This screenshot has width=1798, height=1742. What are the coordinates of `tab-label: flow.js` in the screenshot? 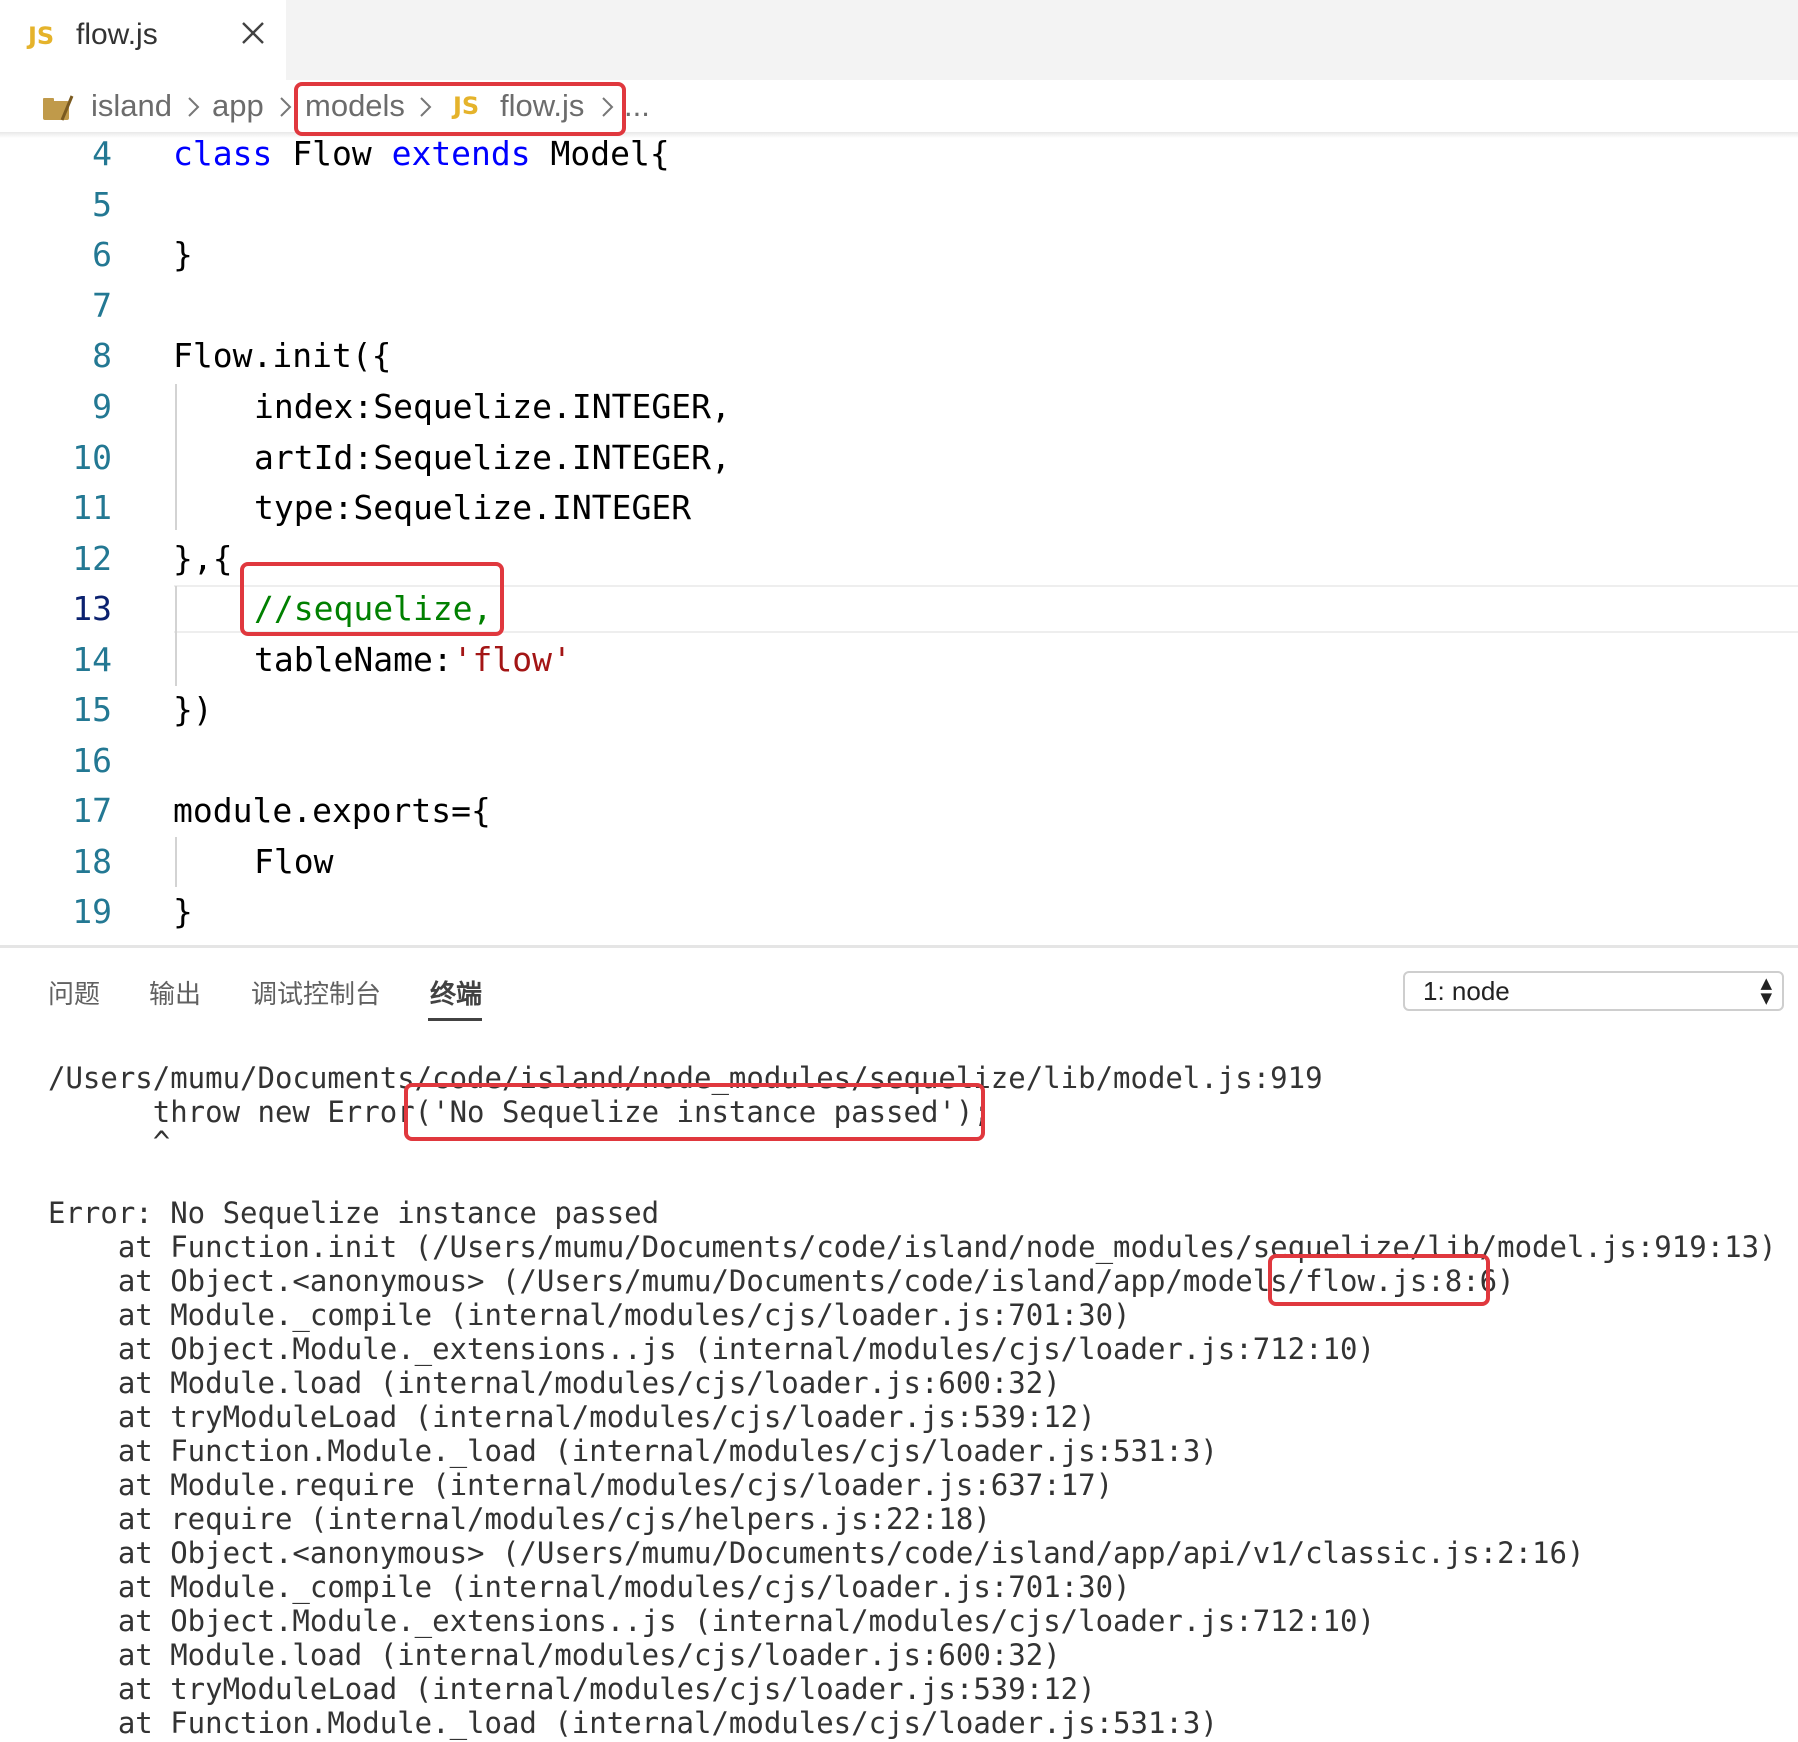 It's located at (117, 34).